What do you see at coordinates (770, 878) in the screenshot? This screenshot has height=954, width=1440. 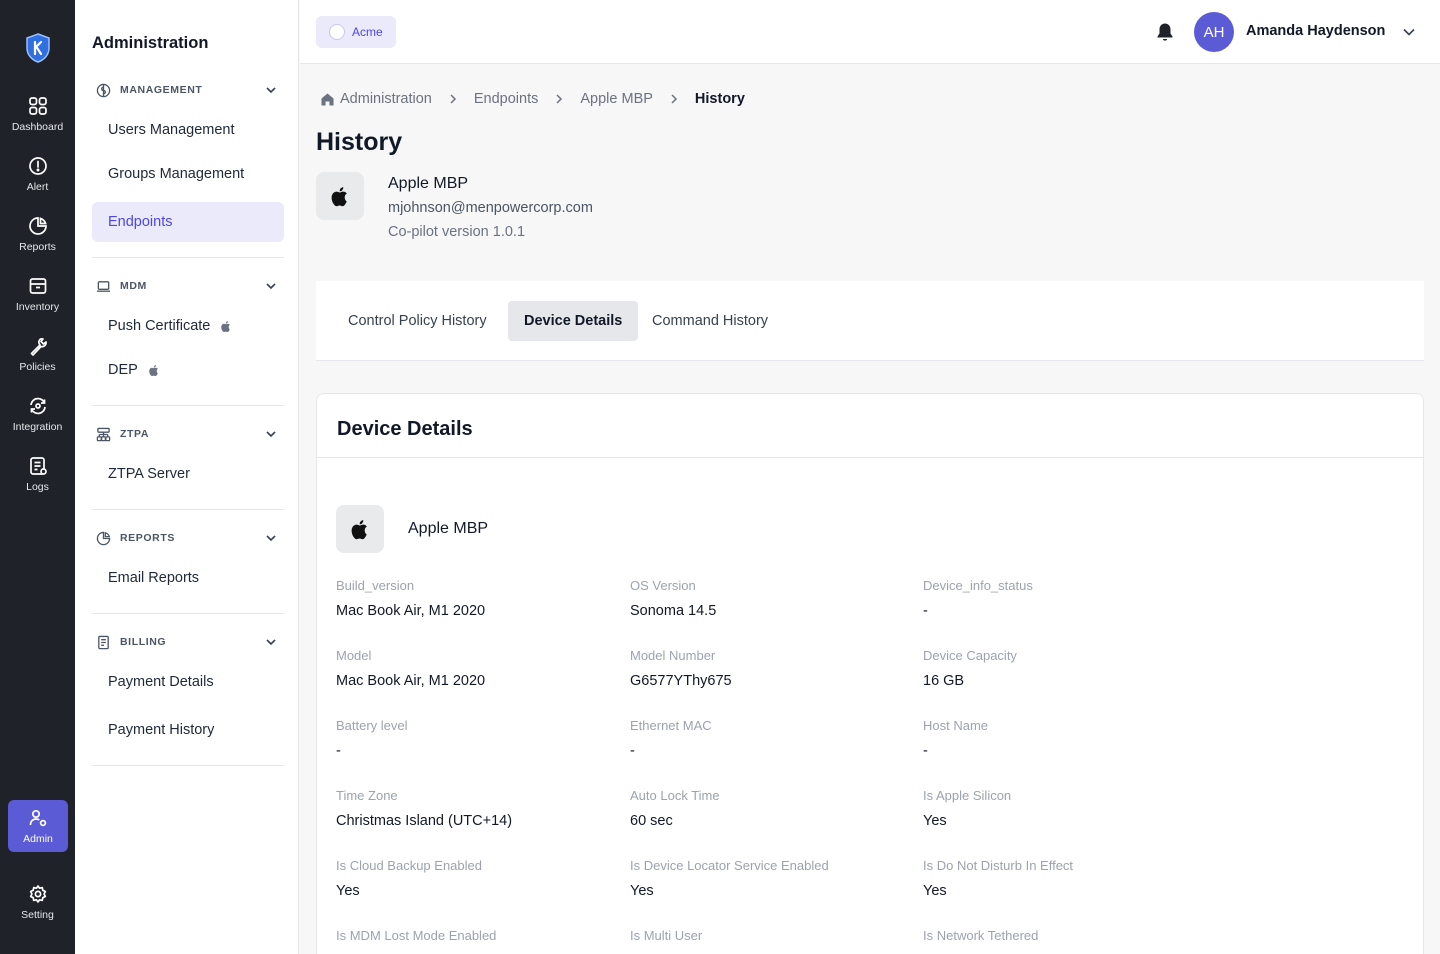 I see `field-is-device-locator-enabled: Is Device Locator Service Enabled Yes` at bounding box center [770, 878].